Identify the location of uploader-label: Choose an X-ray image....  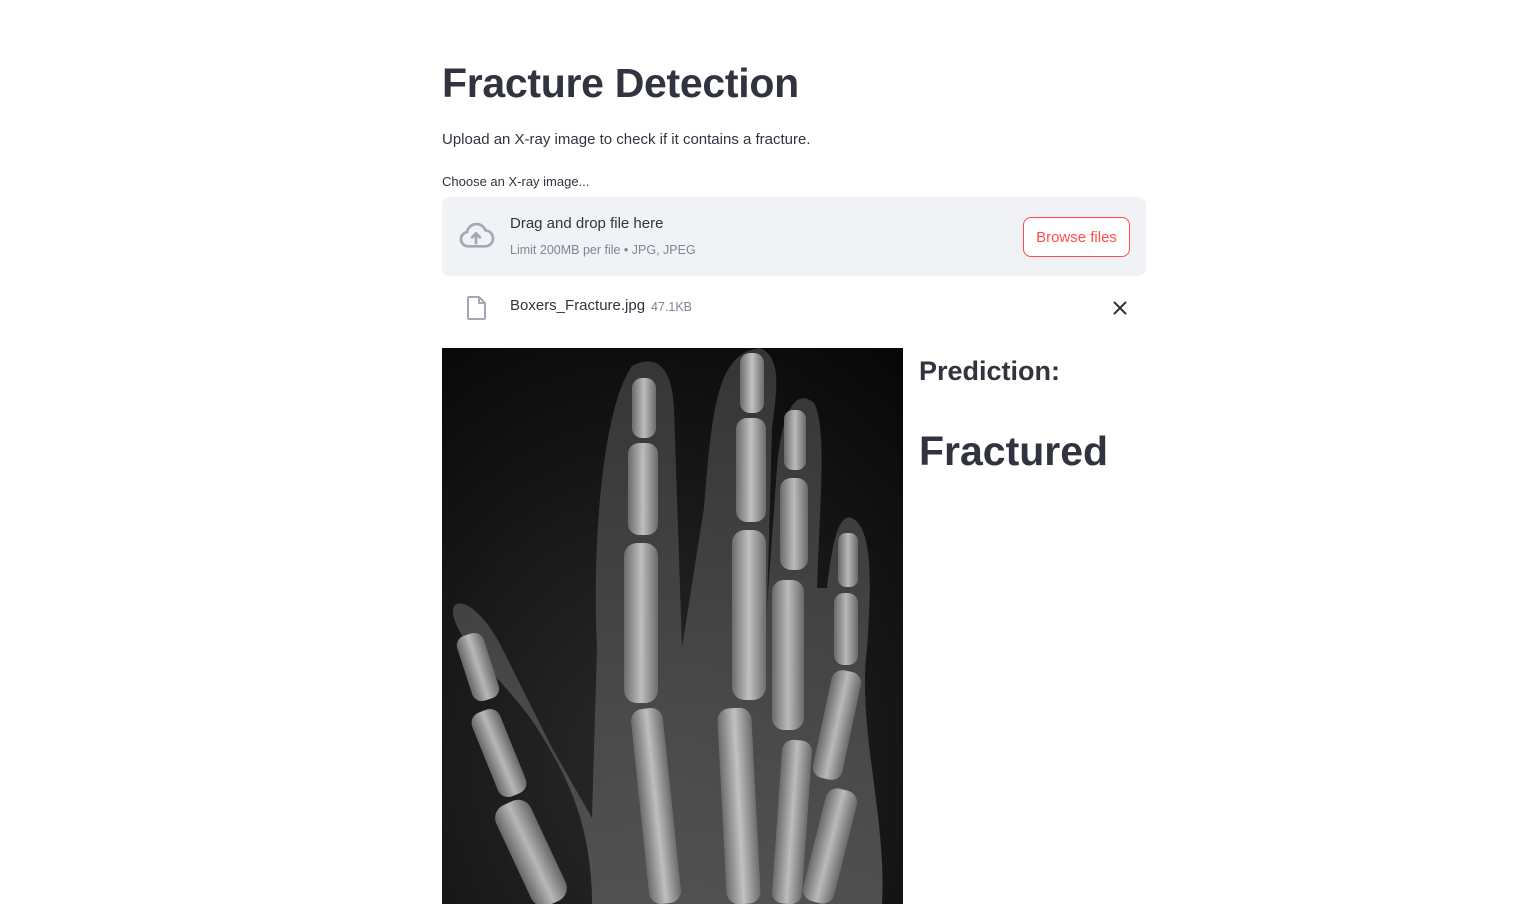
(516, 181).